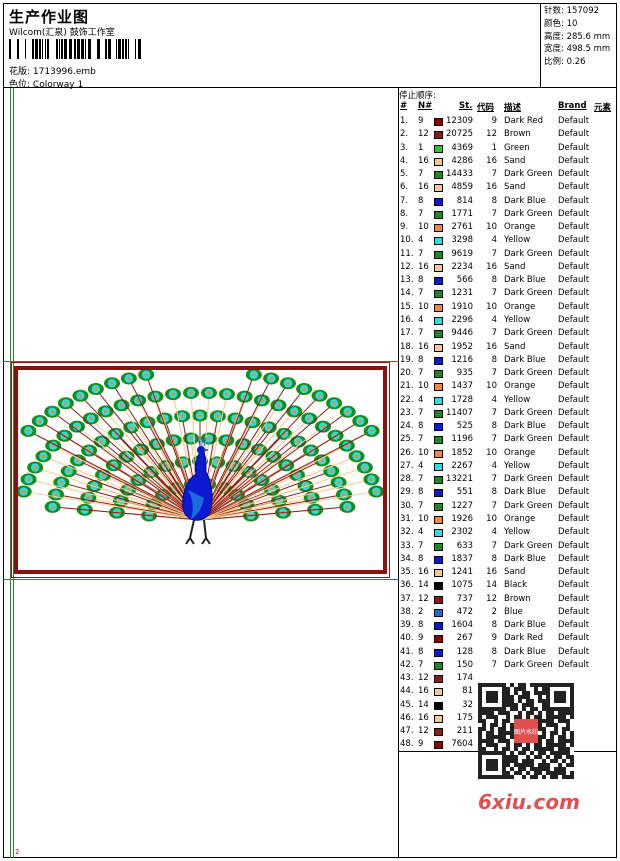 This screenshot has width=620, height=861. I want to click on row-number: 4., so click(404, 160).